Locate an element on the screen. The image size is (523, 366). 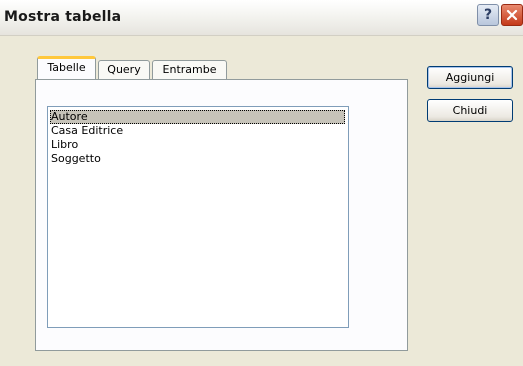
list-item-autore: Autore is located at coordinates (197, 117).